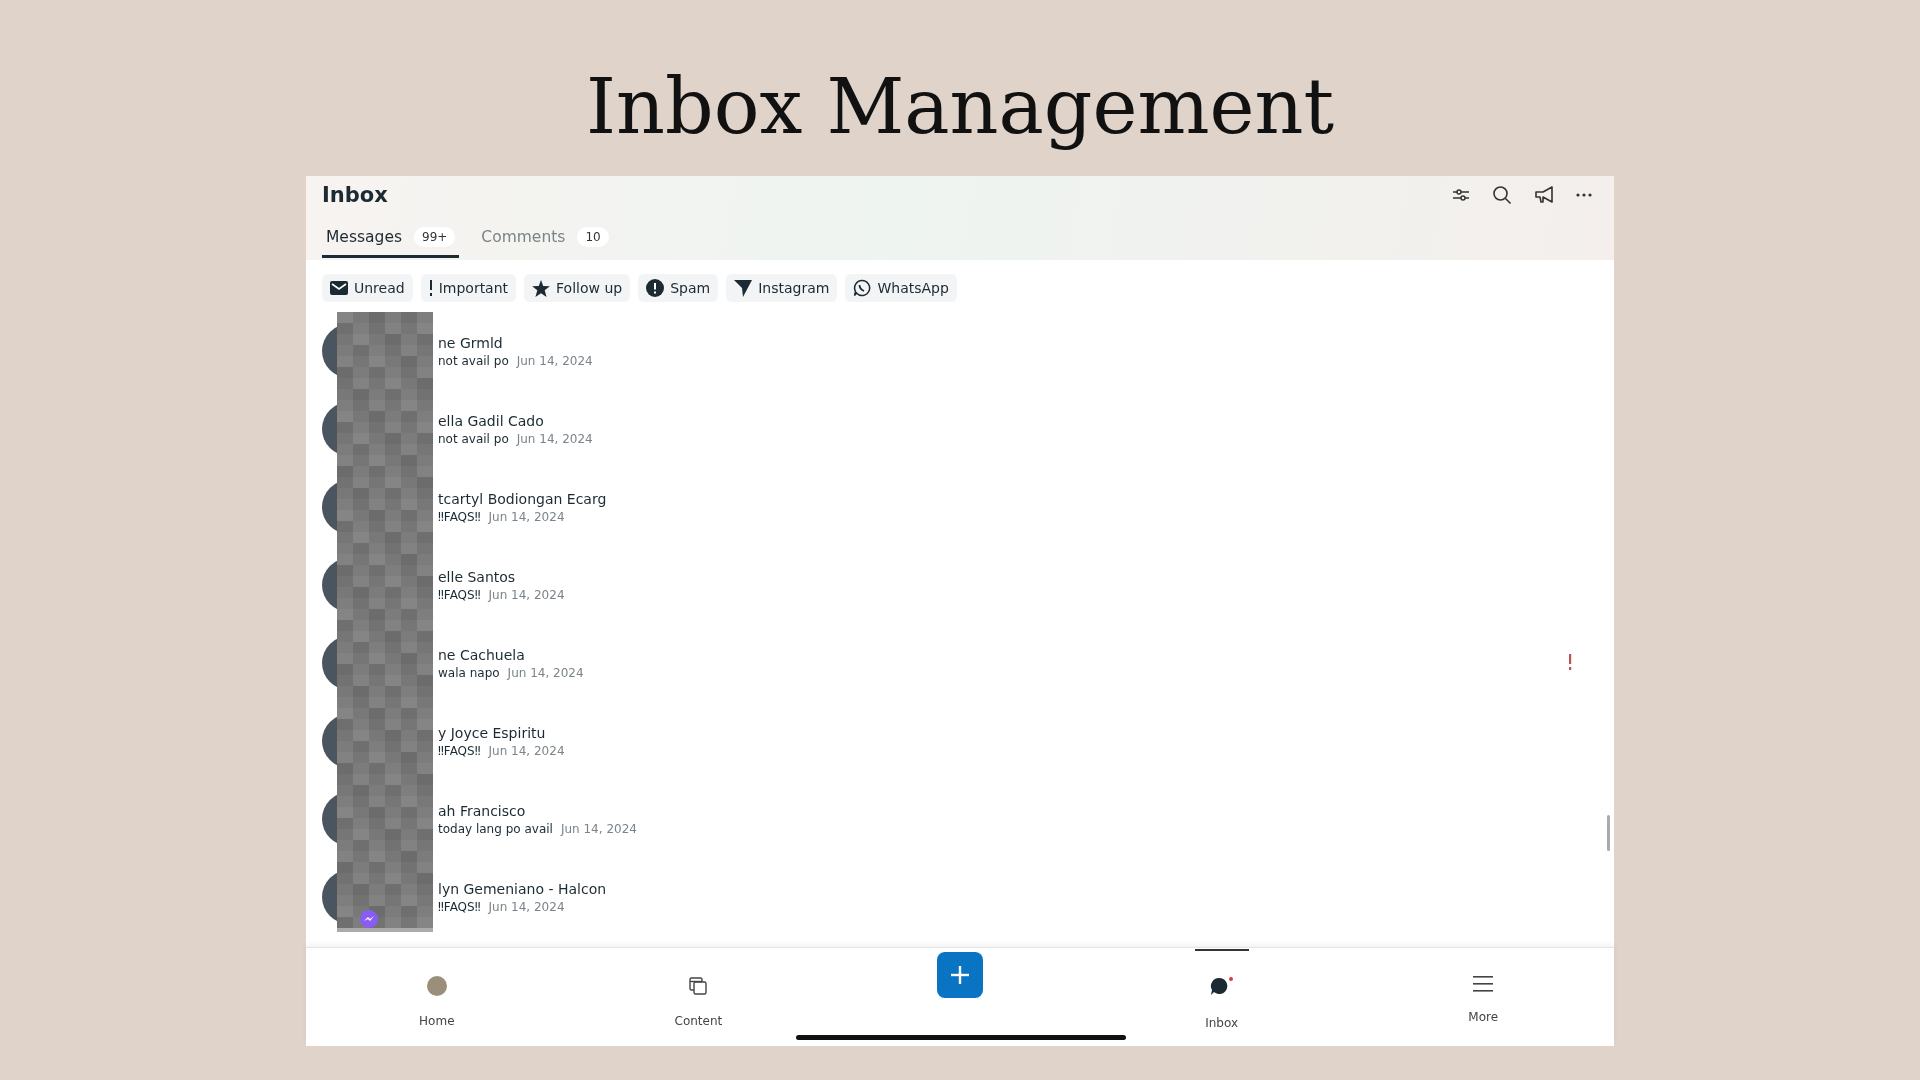 The height and width of the screenshot is (1080, 1920). Describe the element at coordinates (545, 242) in the screenshot. I see `tab: Comments 10` at that location.